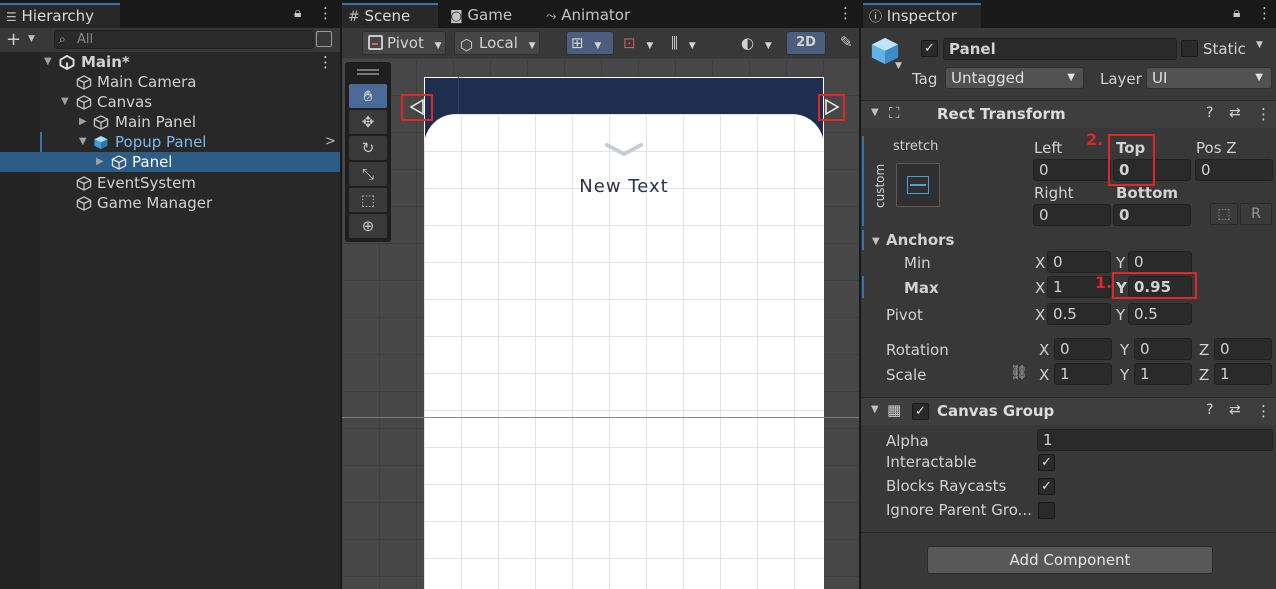 Image resolution: width=1276 pixels, height=589 pixels. I want to click on tab-inspector-label: Inspector, so click(921, 16).